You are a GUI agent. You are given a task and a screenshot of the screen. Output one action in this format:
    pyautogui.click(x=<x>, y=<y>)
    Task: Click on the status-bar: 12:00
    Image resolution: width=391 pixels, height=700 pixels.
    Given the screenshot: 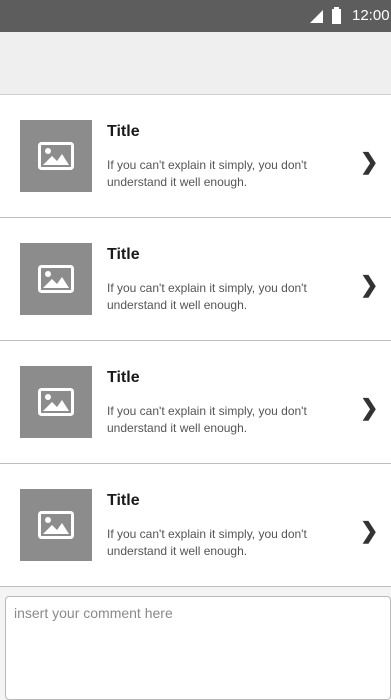 What is the action you would take?
    pyautogui.click(x=195, y=16)
    